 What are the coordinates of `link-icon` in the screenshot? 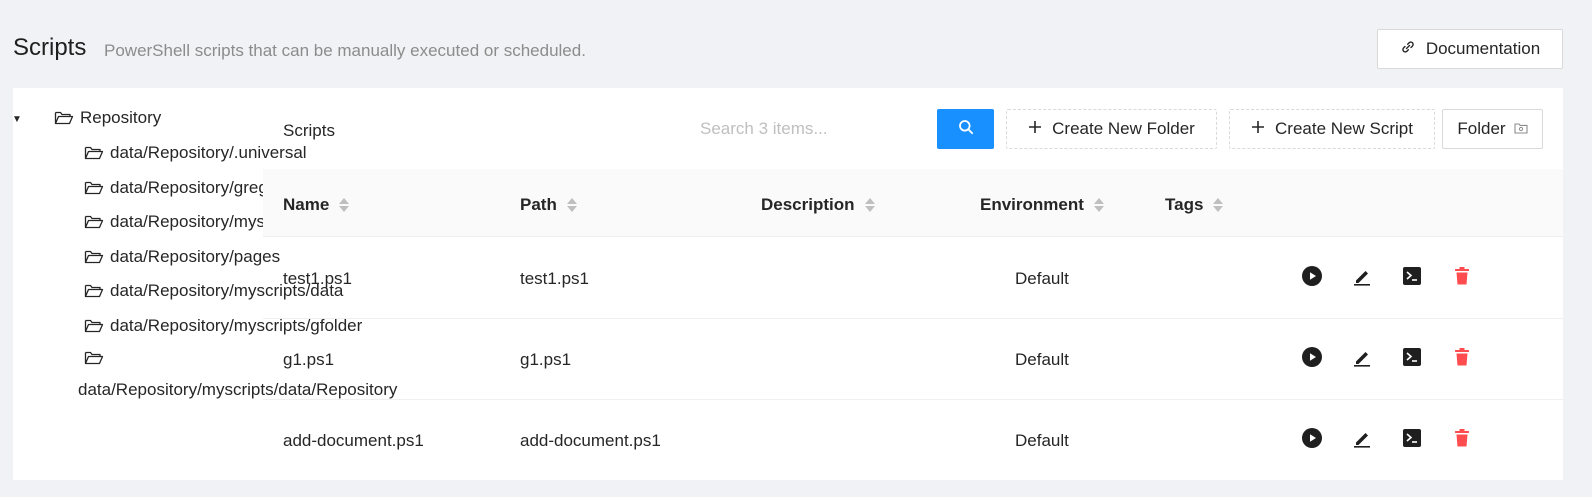 It's located at (1408, 49).